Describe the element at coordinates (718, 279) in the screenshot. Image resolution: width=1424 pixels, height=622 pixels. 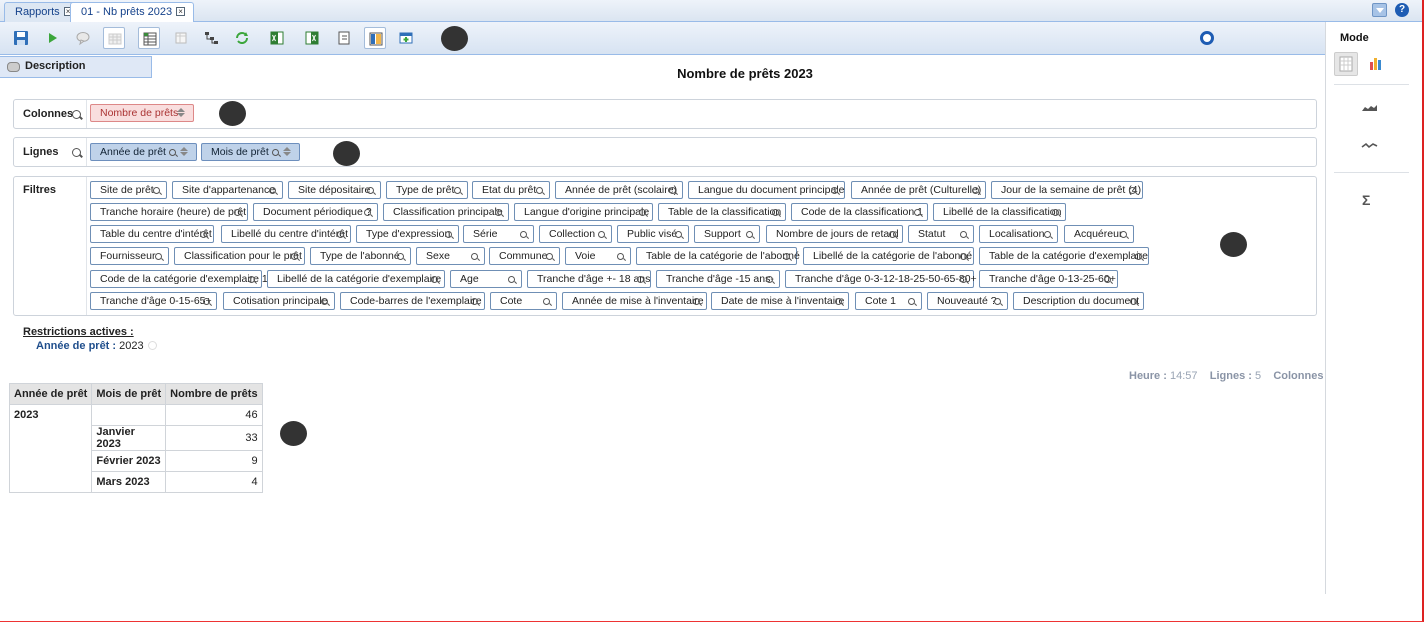
I see `filter-chip: Tranche d'âge -15 ans-` at that location.